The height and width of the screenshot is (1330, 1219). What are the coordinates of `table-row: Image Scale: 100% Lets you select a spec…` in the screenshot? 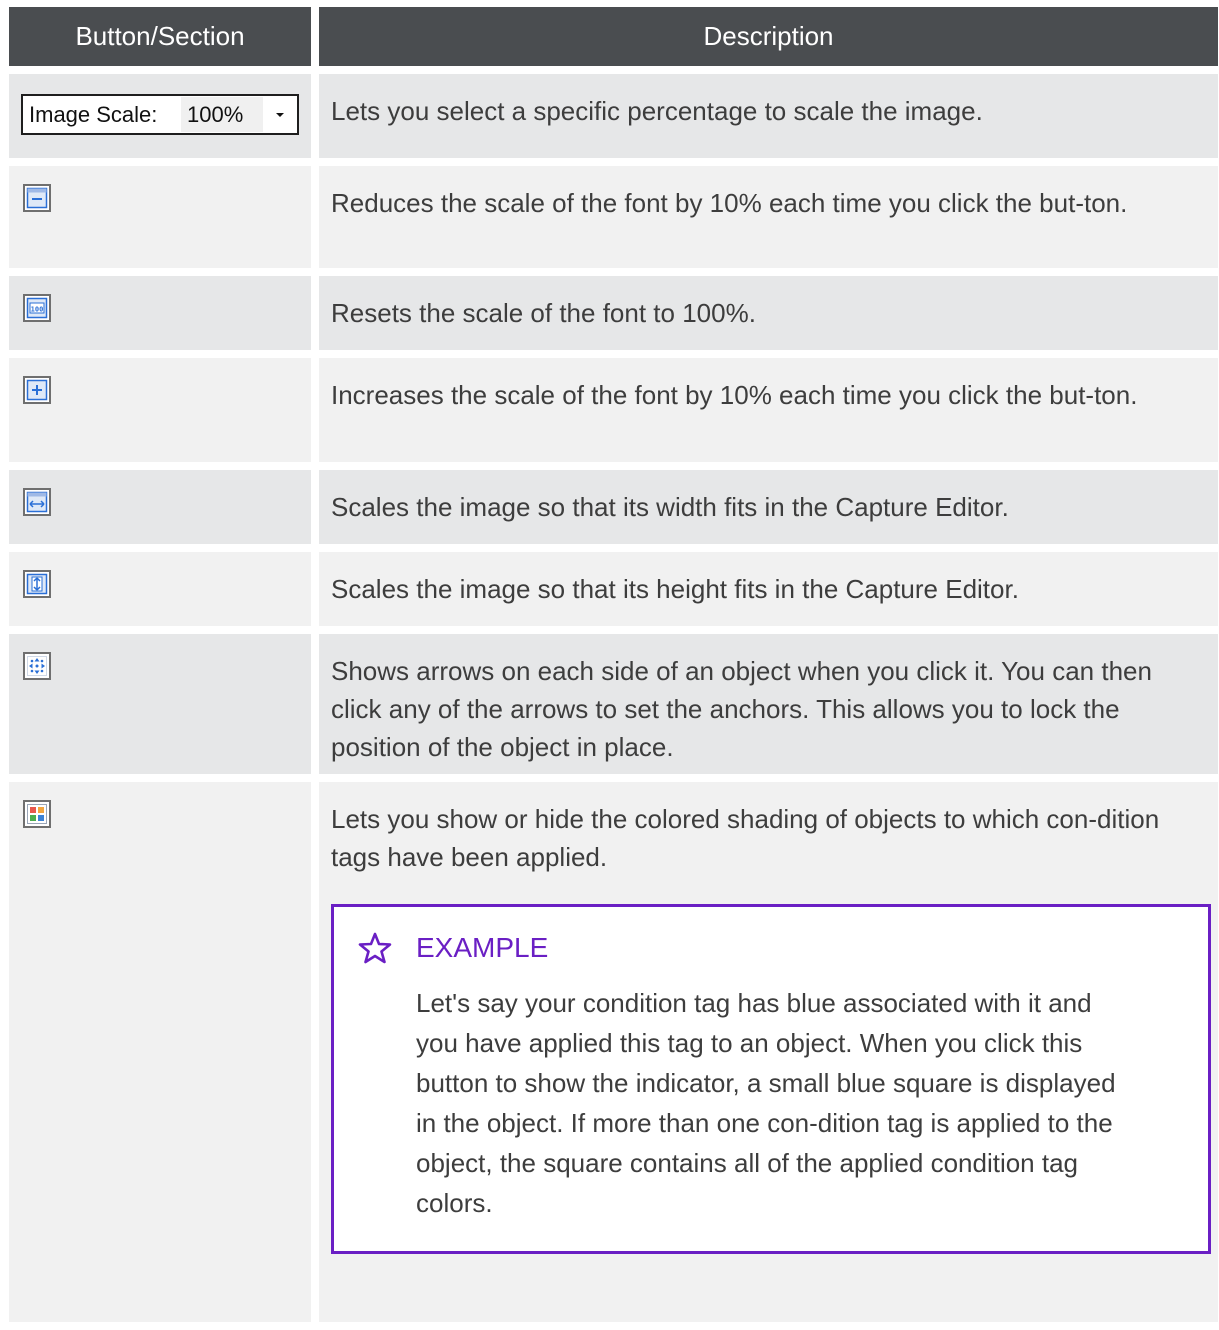 It's located at (613, 116).